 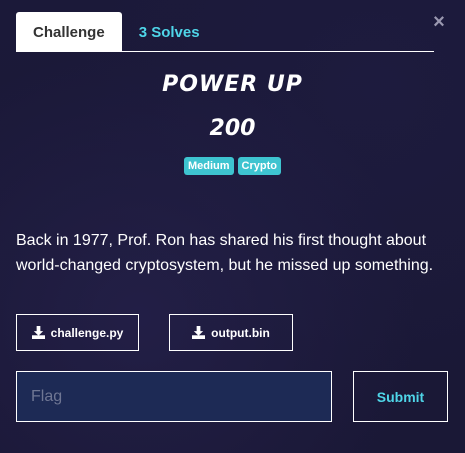 I want to click on tag-difficulty: Medium, so click(x=208, y=166).